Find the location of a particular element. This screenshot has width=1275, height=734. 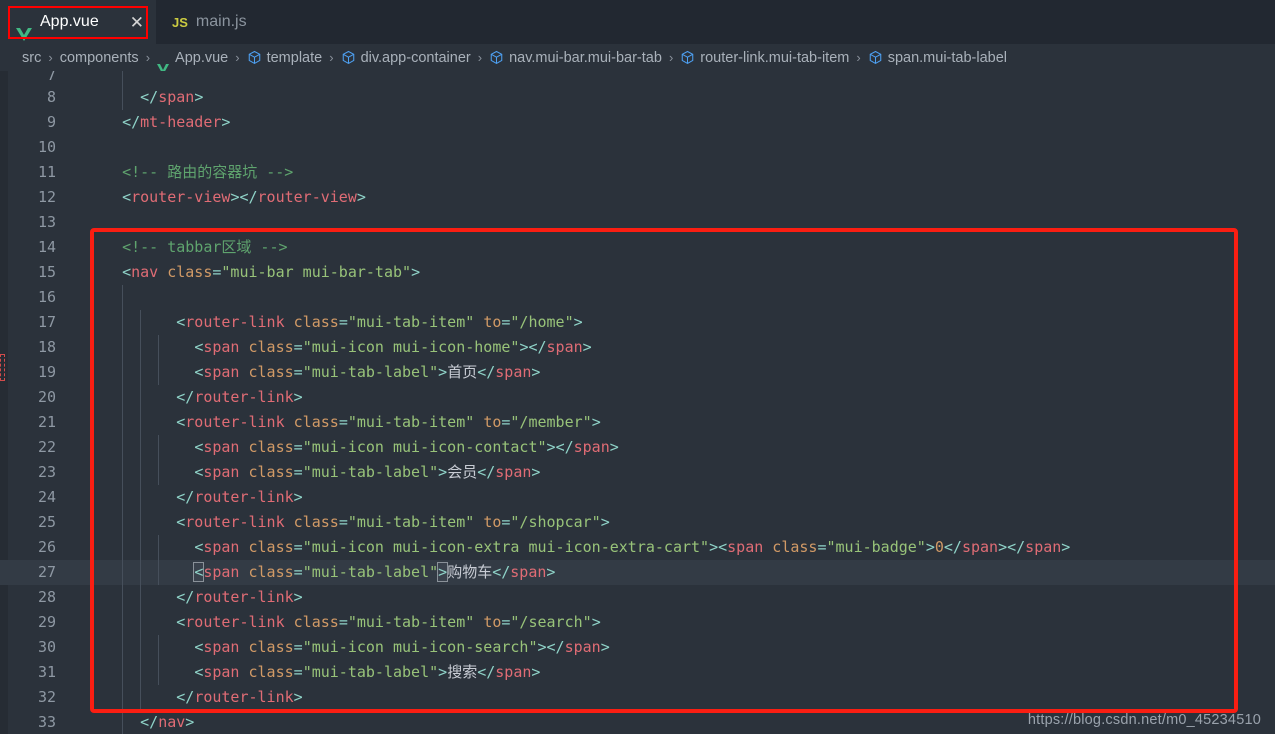

code-line: 31 <span class="mui-tab-label">搜索</span> is located at coordinates (637, 672).